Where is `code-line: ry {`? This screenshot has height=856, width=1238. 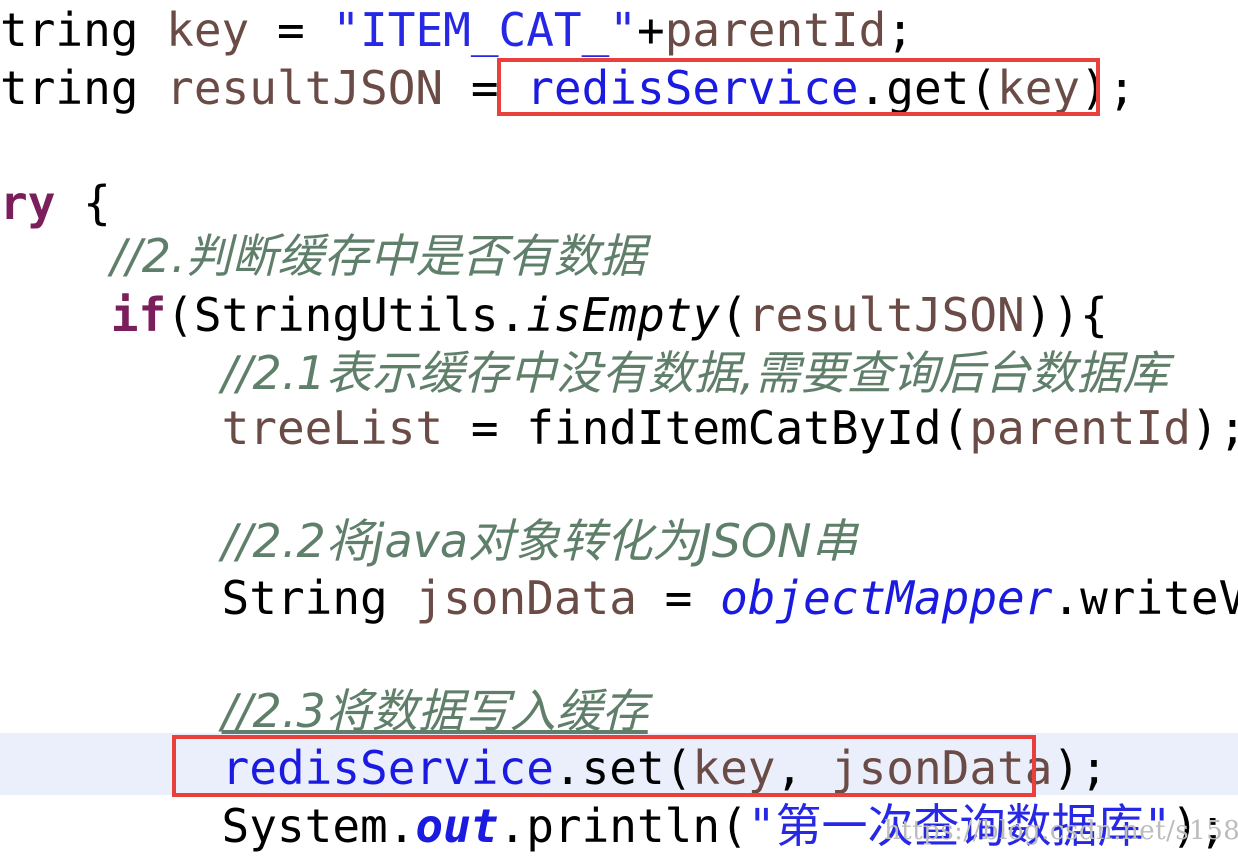 code-line: ry { is located at coordinates (55, 203).